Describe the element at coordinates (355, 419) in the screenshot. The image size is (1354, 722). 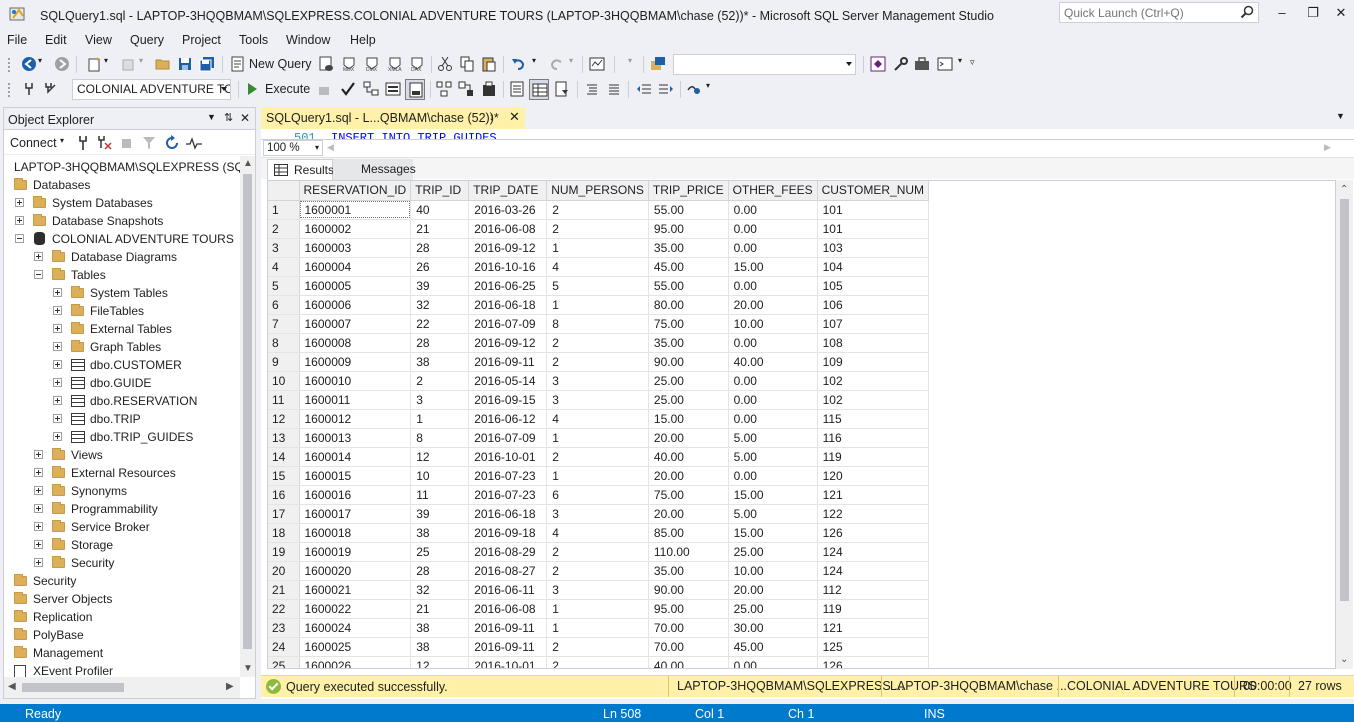
I see `table-cell: 1600012` at that location.